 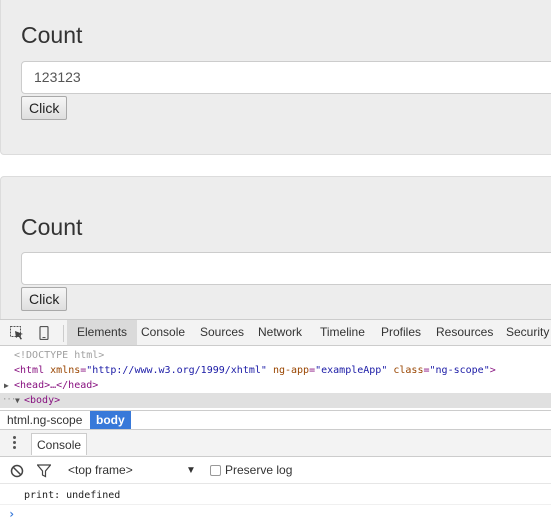 I want to click on attr-name-ng-app: ng-app, so click(x=291, y=370).